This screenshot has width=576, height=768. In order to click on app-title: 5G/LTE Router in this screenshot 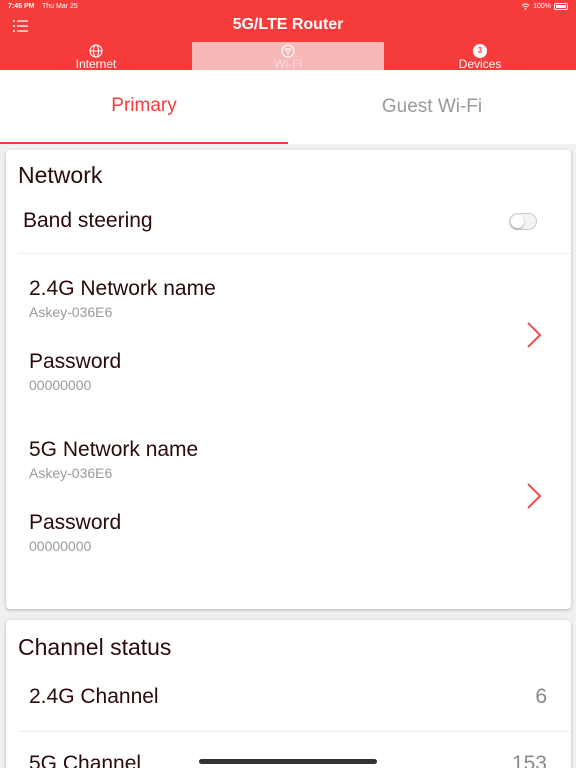, I will do `click(288, 24)`.